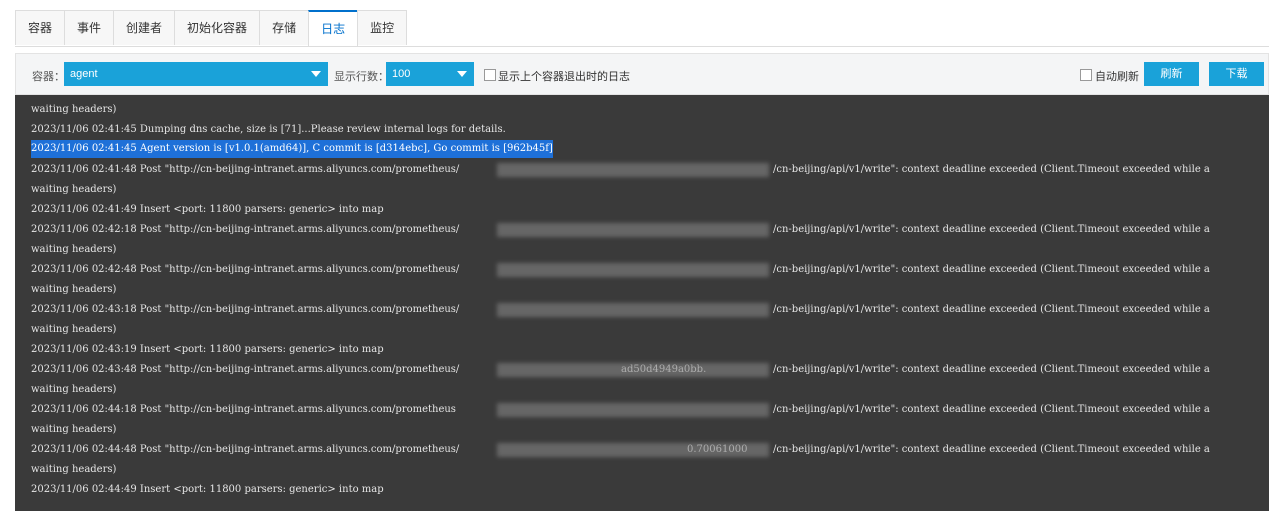 The width and height of the screenshot is (1269, 511). What do you see at coordinates (144, 27) in the screenshot?
I see `tab-creator: 创建者` at bounding box center [144, 27].